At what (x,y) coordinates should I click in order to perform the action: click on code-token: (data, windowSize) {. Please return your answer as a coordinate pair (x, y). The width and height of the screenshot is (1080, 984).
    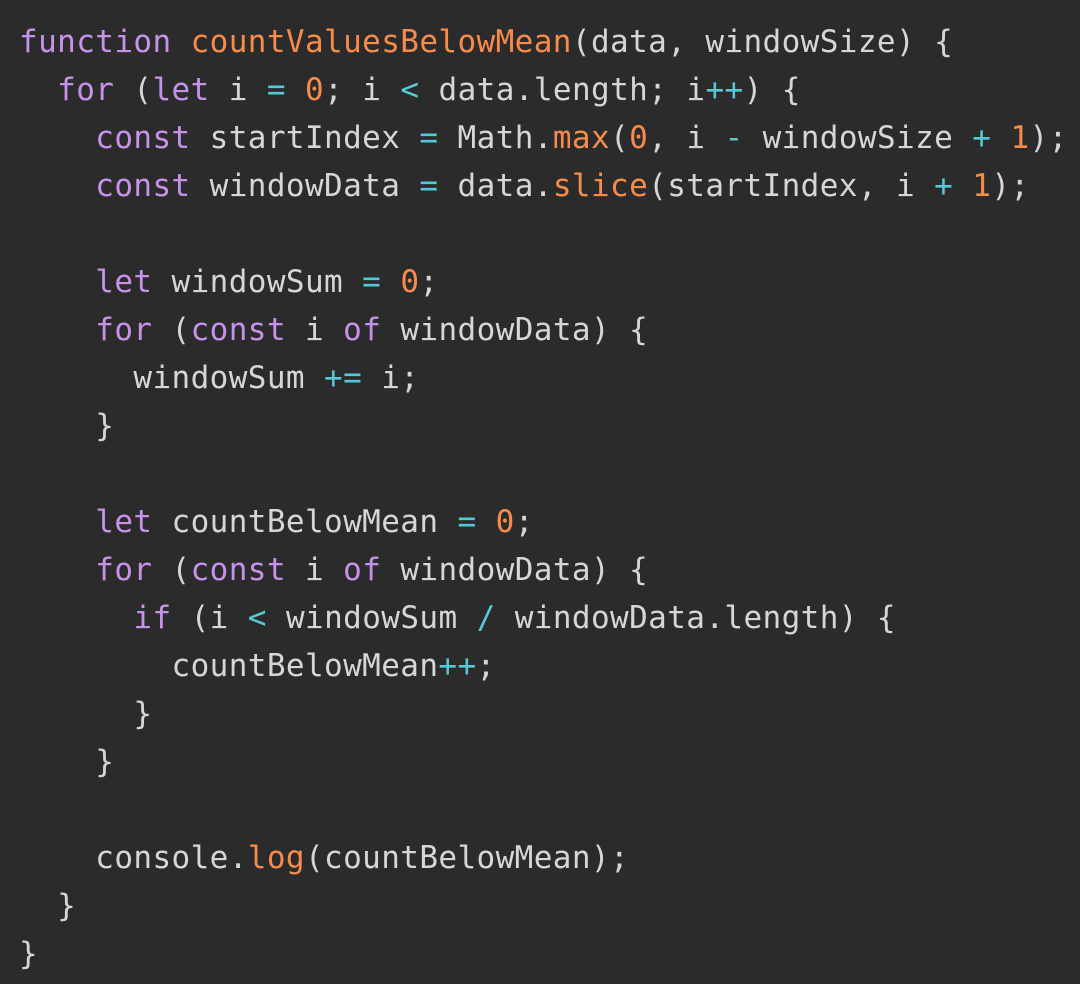
    Looking at the image, I should click on (762, 42).